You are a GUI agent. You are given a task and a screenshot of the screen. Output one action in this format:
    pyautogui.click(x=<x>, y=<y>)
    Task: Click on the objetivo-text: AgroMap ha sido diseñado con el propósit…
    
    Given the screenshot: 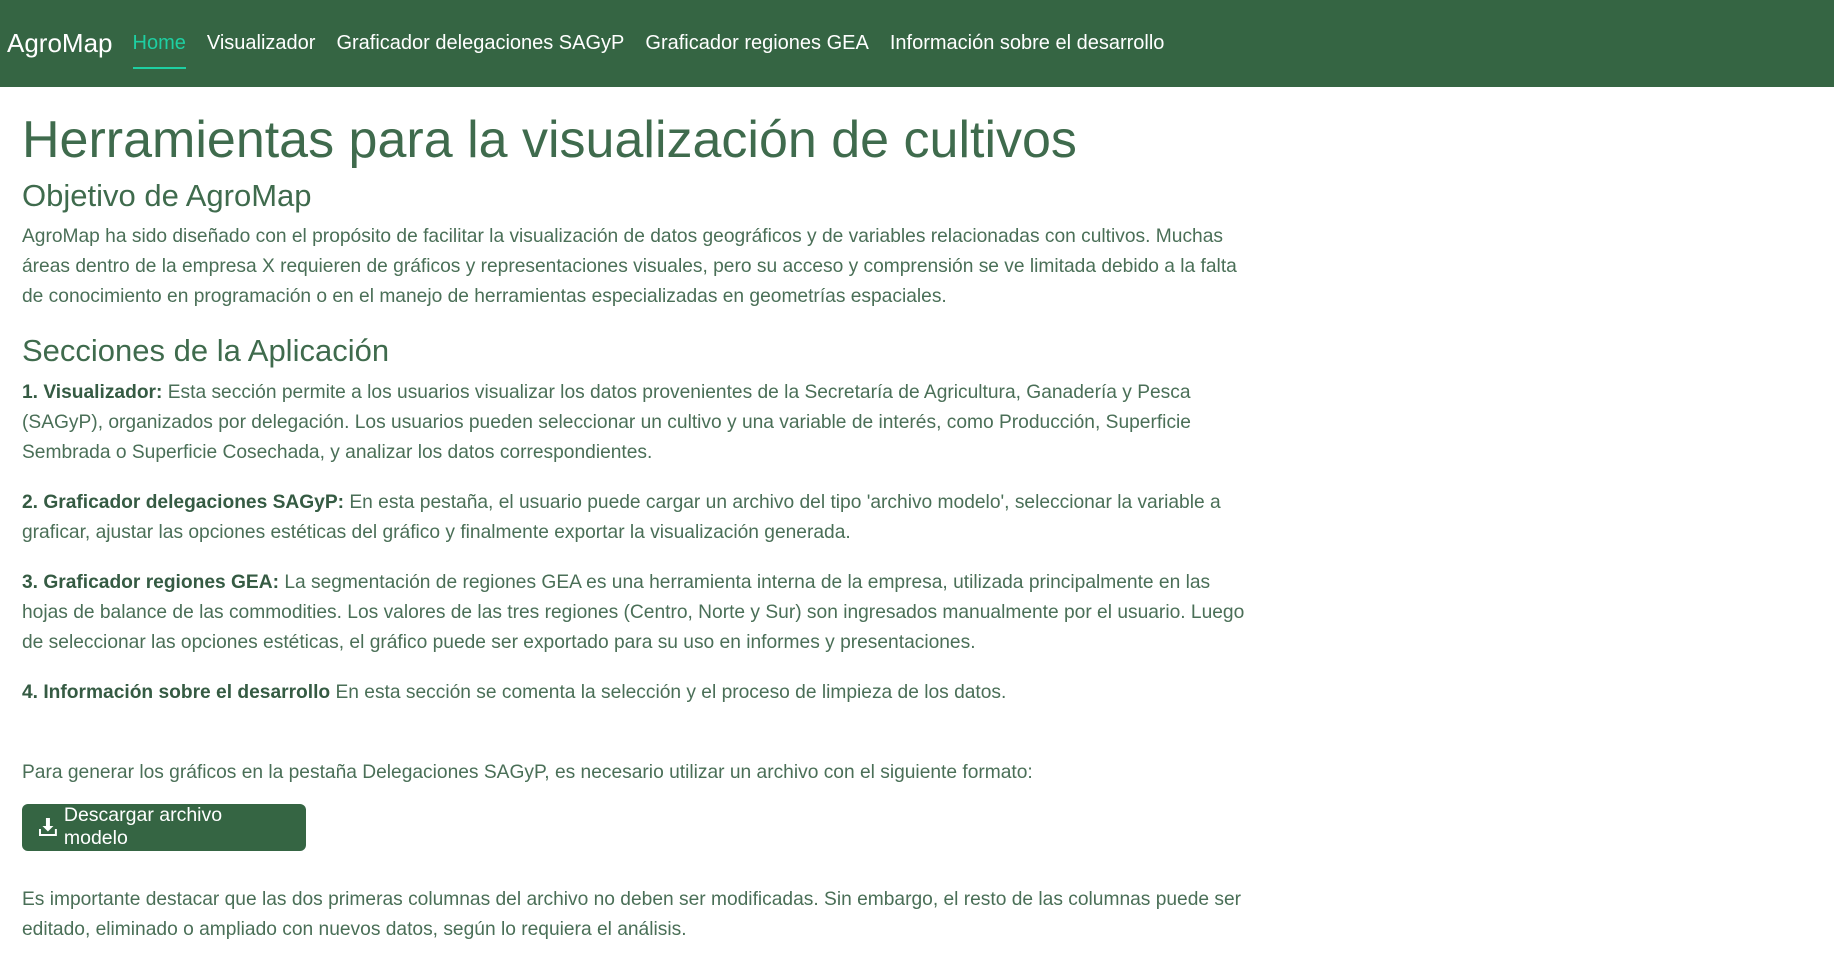 What is the action you would take?
    pyautogui.click(x=629, y=267)
    